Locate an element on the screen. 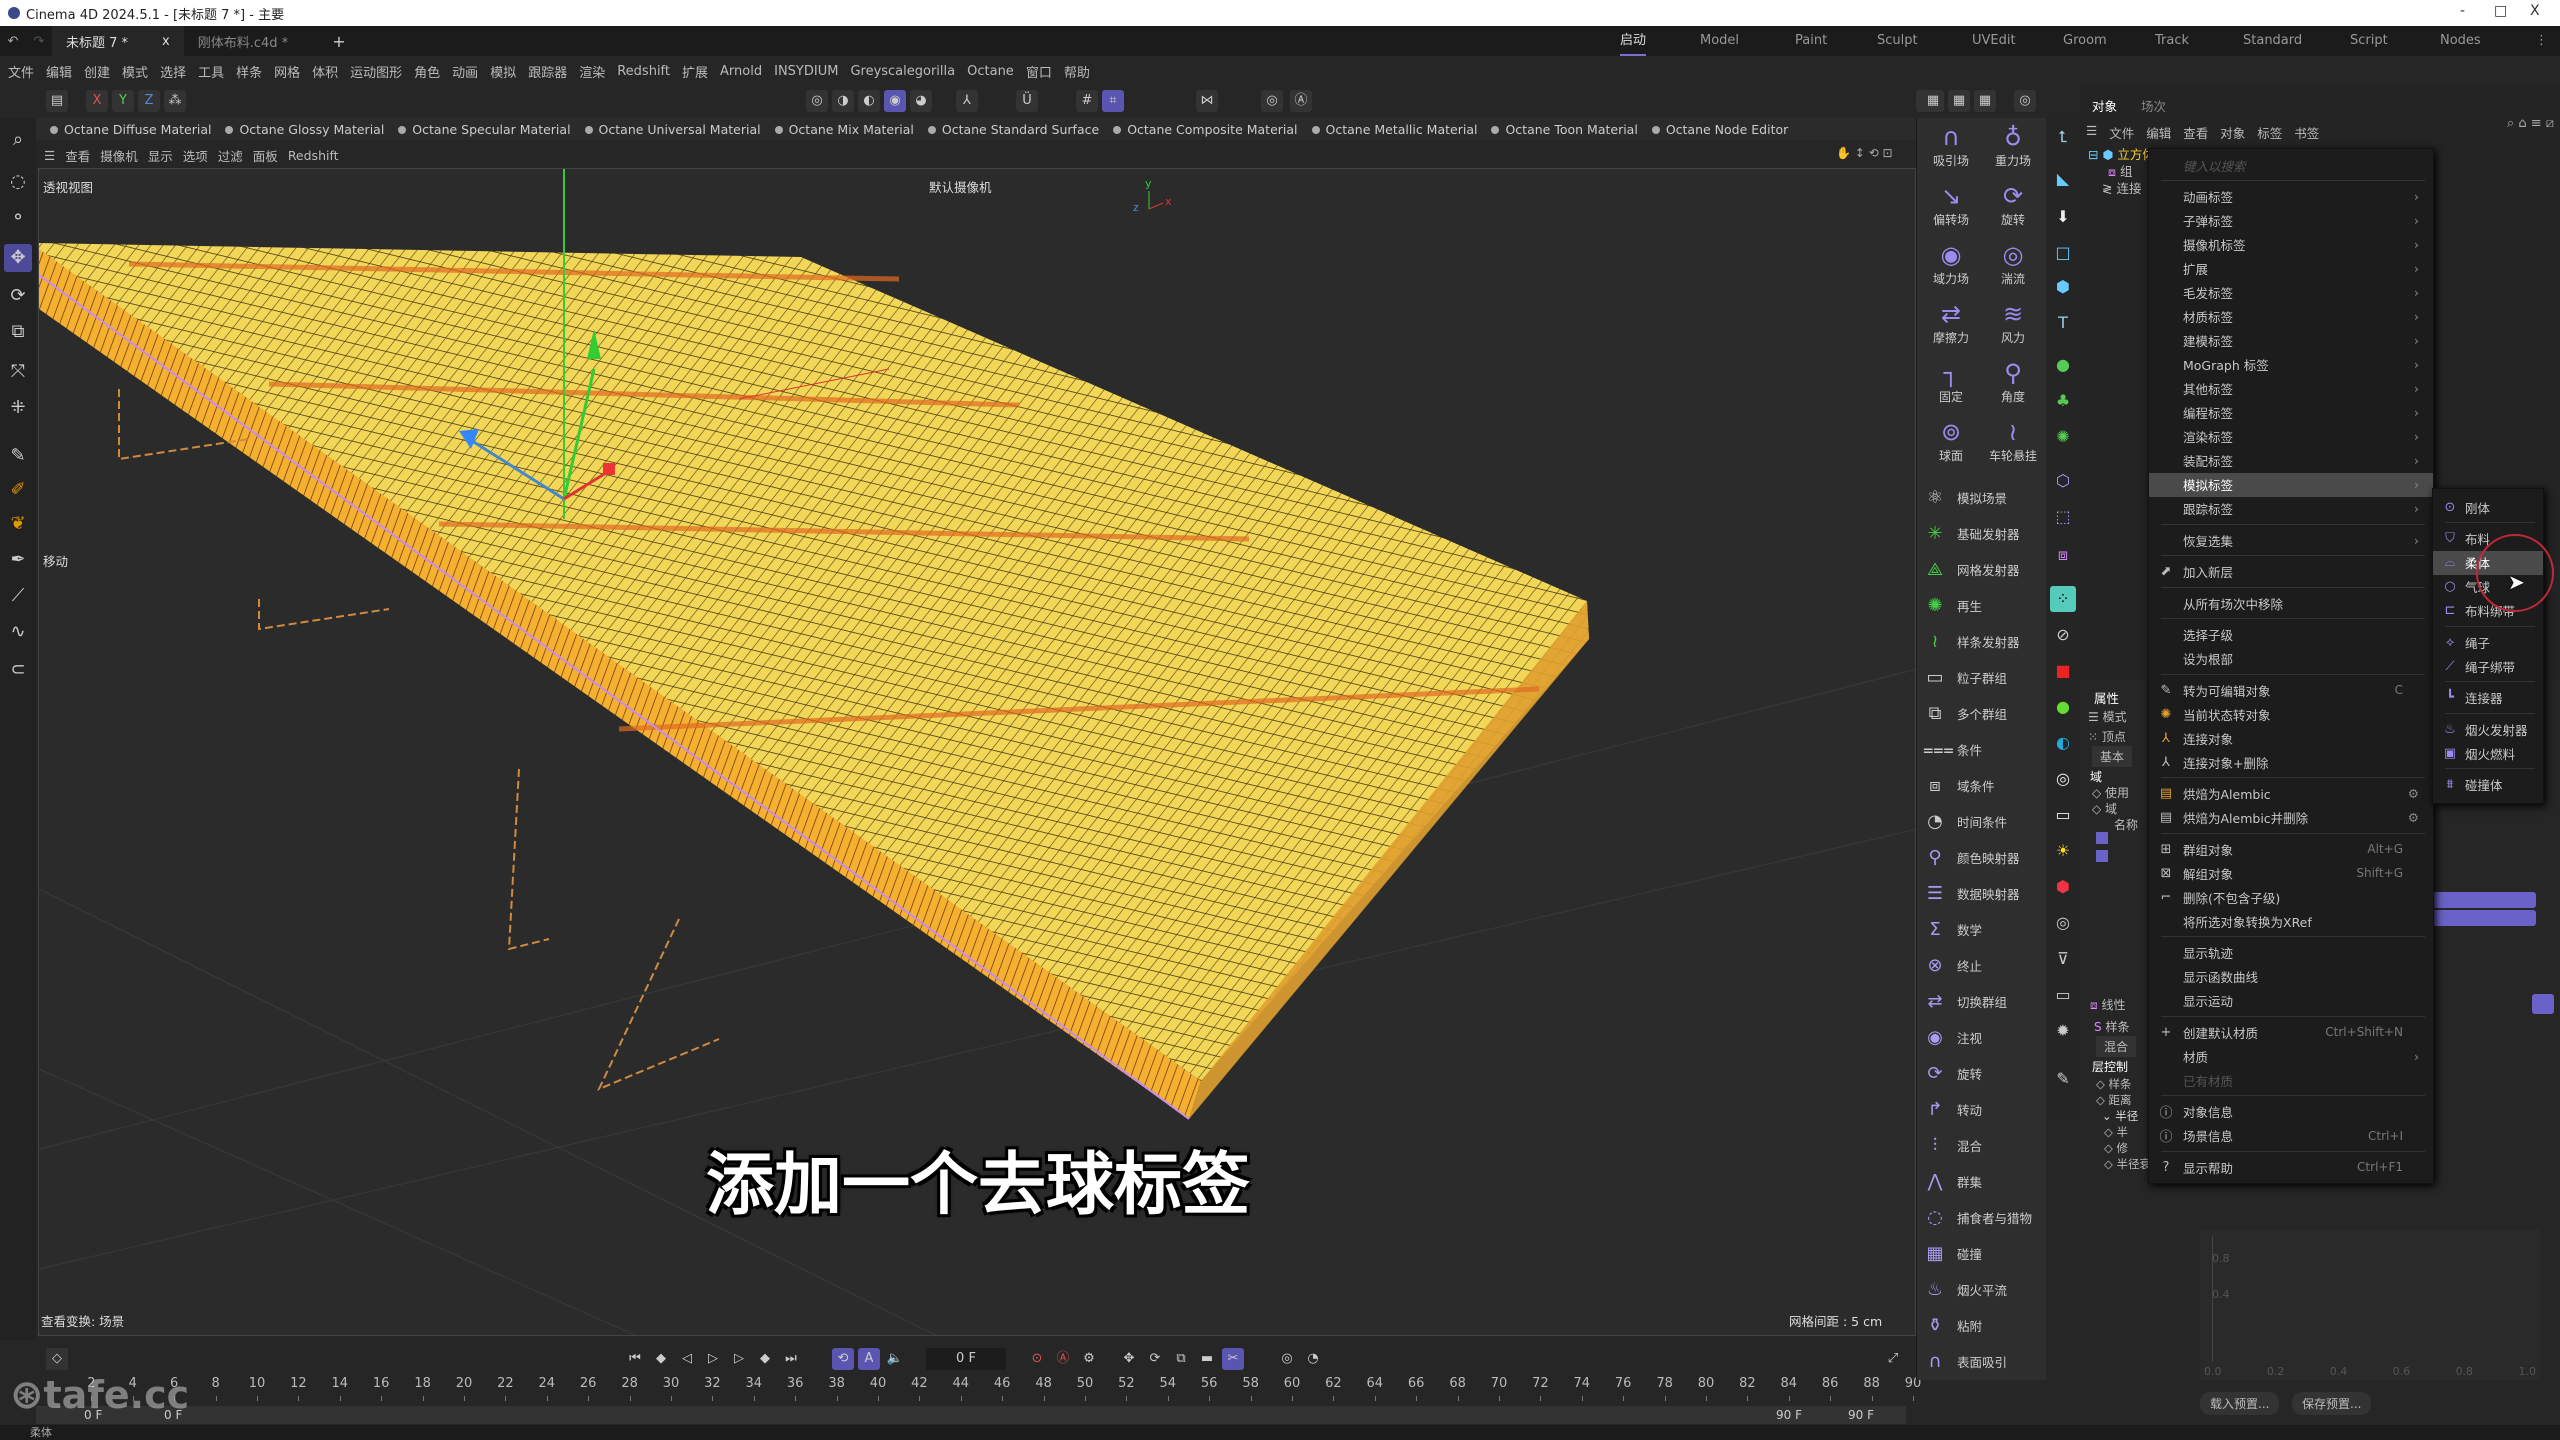 The width and height of the screenshot is (2560, 1440). menu-search-input: 键入以搜索 is located at coordinates (2291, 165).